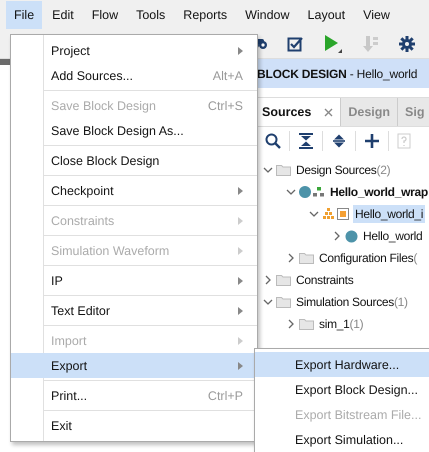 The image size is (429, 452). What do you see at coordinates (372, 141) in the screenshot?
I see `add-icon` at bounding box center [372, 141].